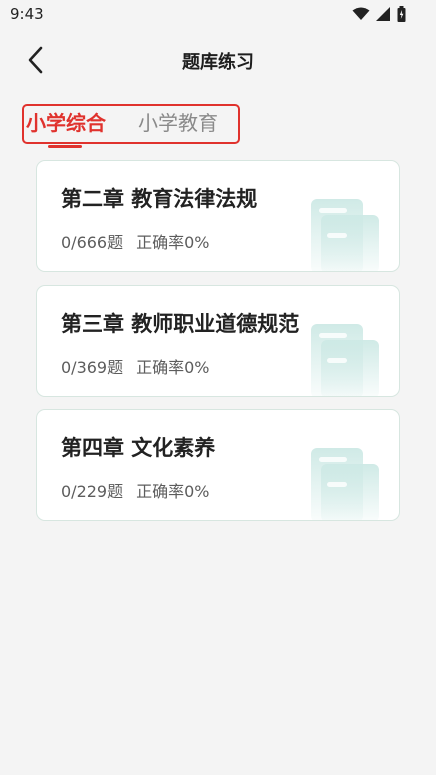  I want to click on question-count: 0/229题, so click(92, 491).